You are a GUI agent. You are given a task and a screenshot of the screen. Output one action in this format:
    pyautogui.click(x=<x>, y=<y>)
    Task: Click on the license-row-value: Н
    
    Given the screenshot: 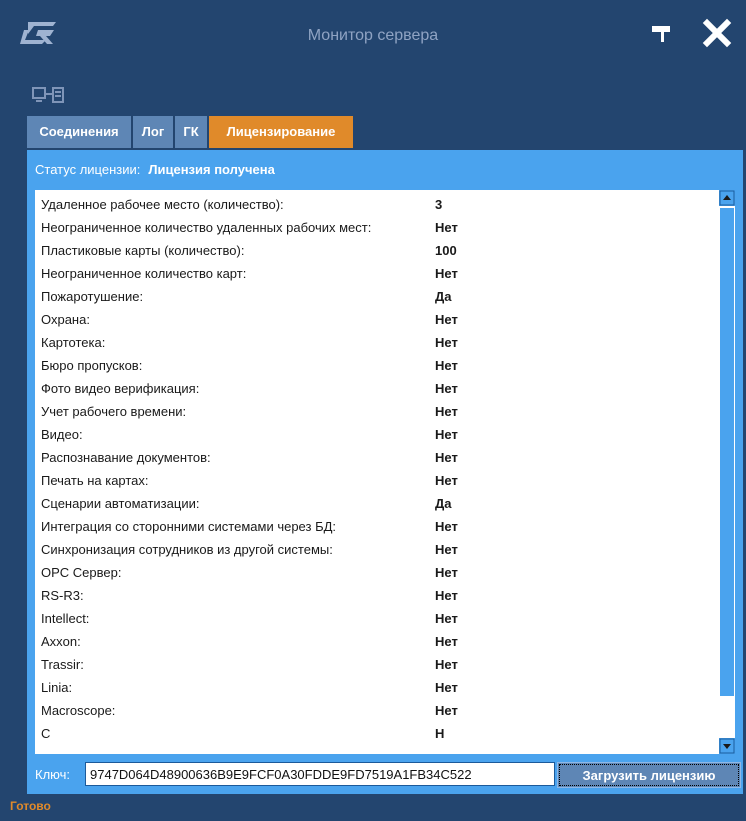 What is the action you would take?
    pyautogui.click(x=440, y=733)
    